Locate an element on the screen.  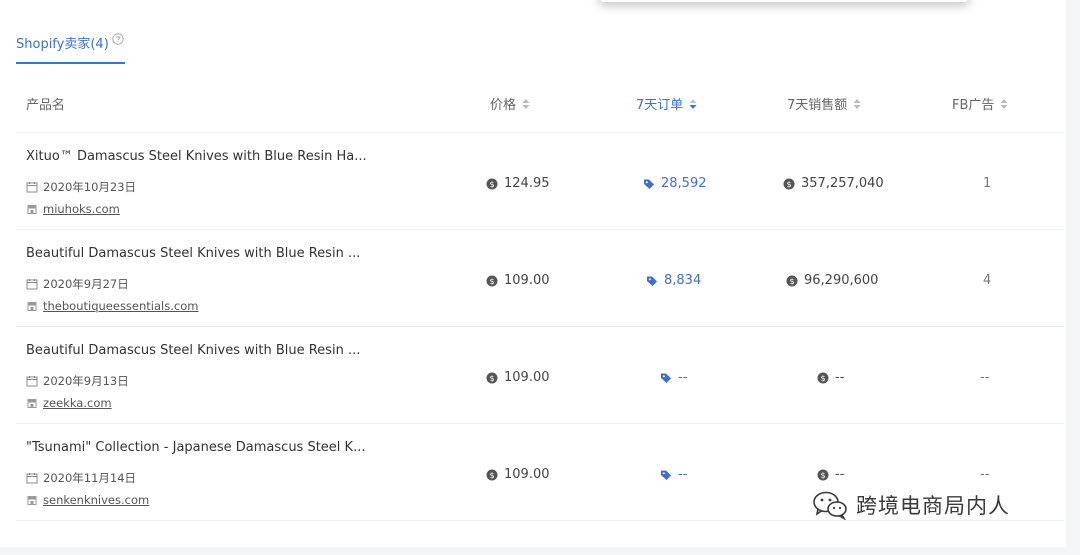
store-link: senkenknives.com is located at coordinates (87, 500).